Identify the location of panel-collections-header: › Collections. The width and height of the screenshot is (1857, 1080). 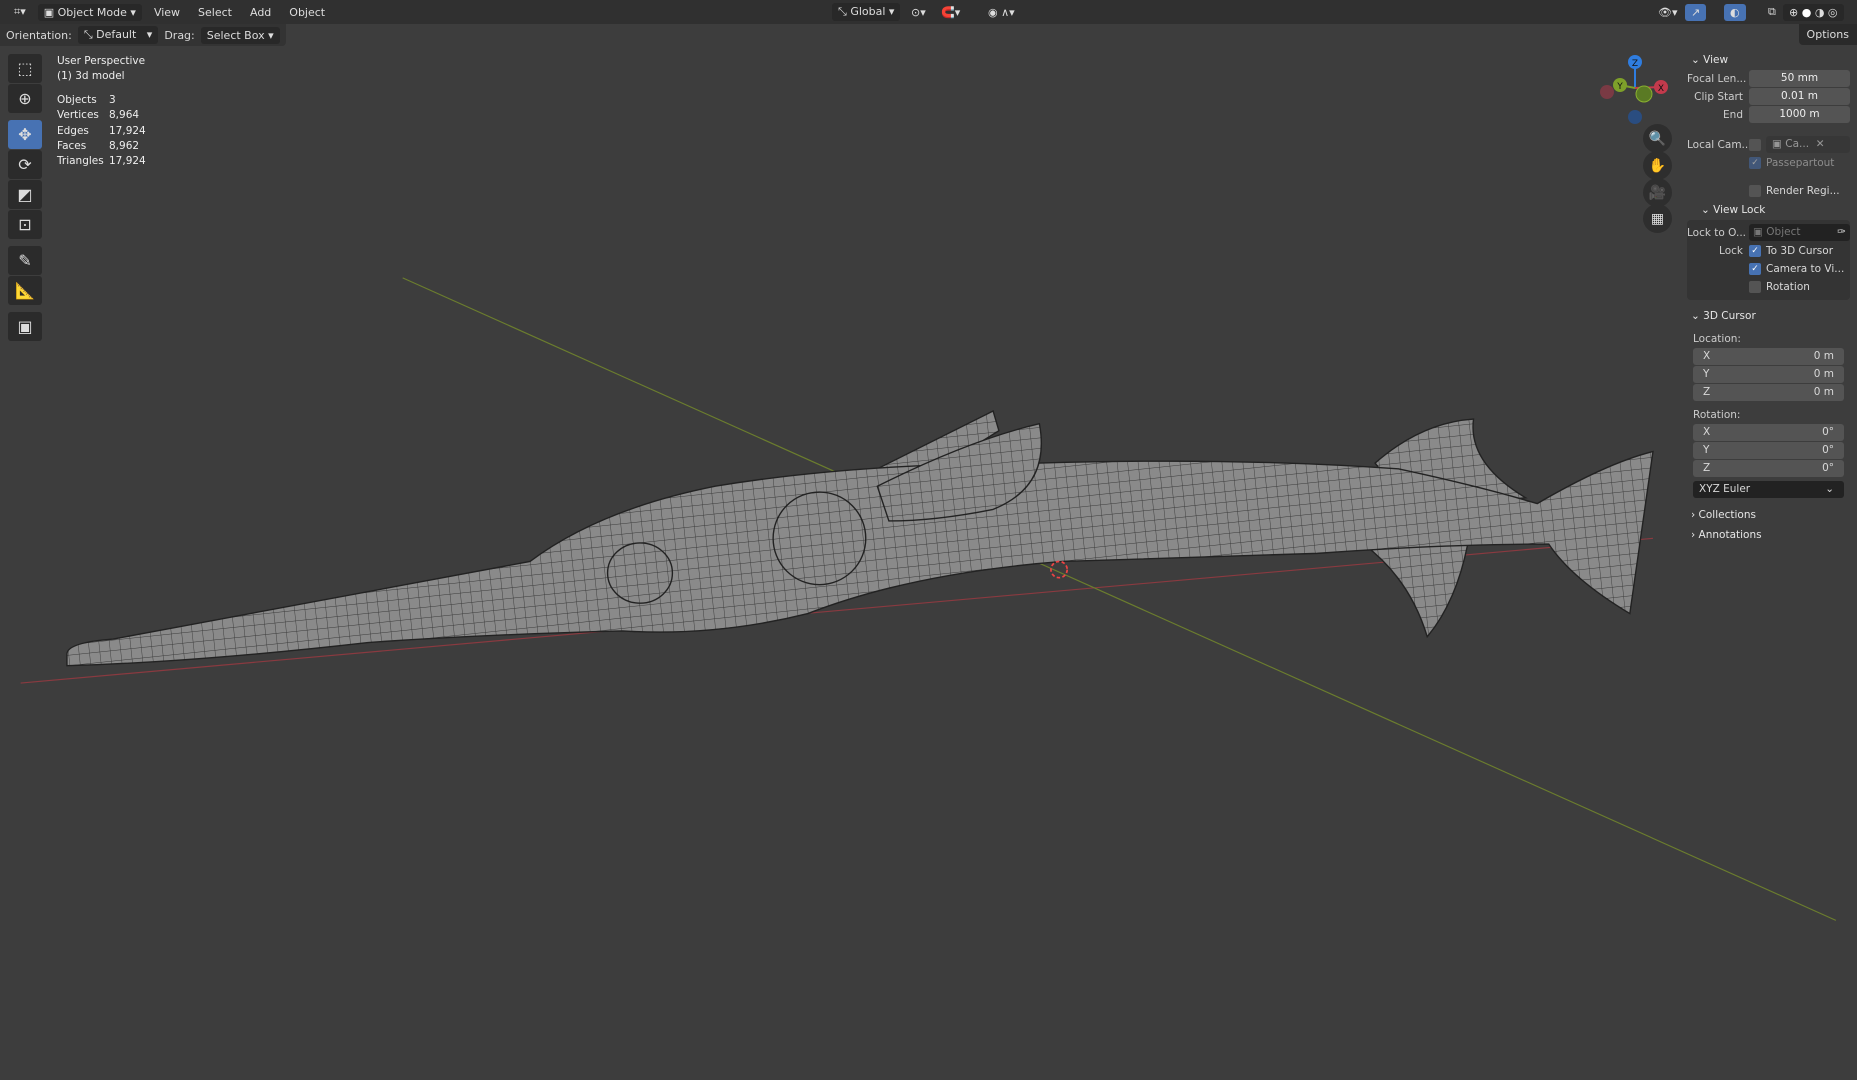
(1768, 515).